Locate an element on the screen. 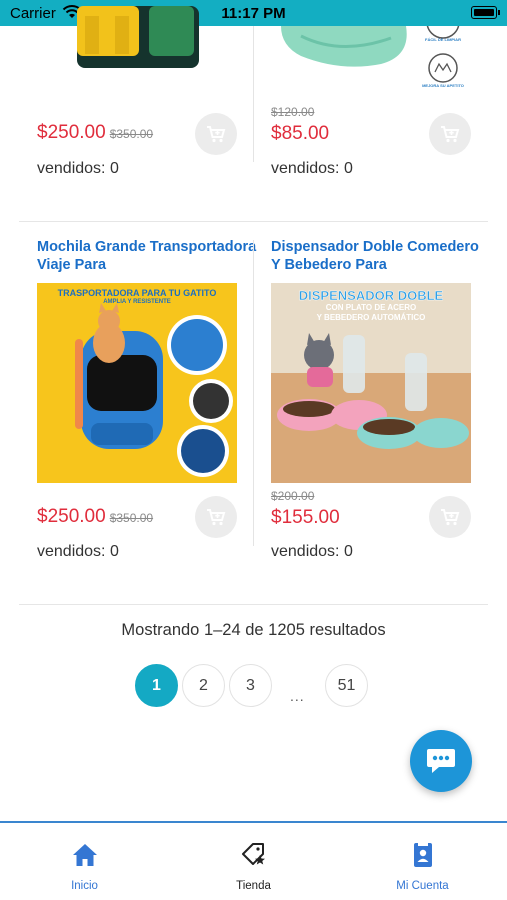 The image size is (507, 900). product-card: $250.00 $350.00 vendidos: 0 is located at coordinates (147, 96).